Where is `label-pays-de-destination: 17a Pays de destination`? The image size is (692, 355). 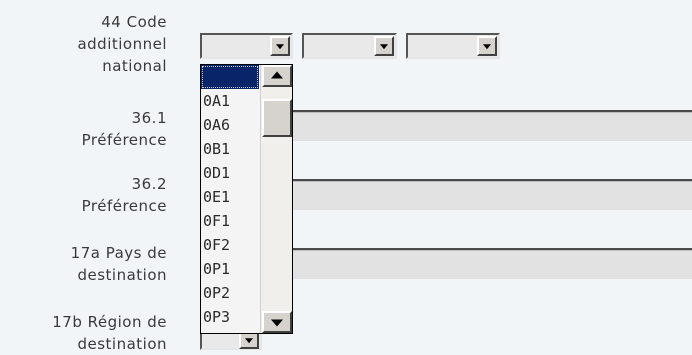
label-pays-de-destination: 17a Pays de destination is located at coordinates (118, 264).